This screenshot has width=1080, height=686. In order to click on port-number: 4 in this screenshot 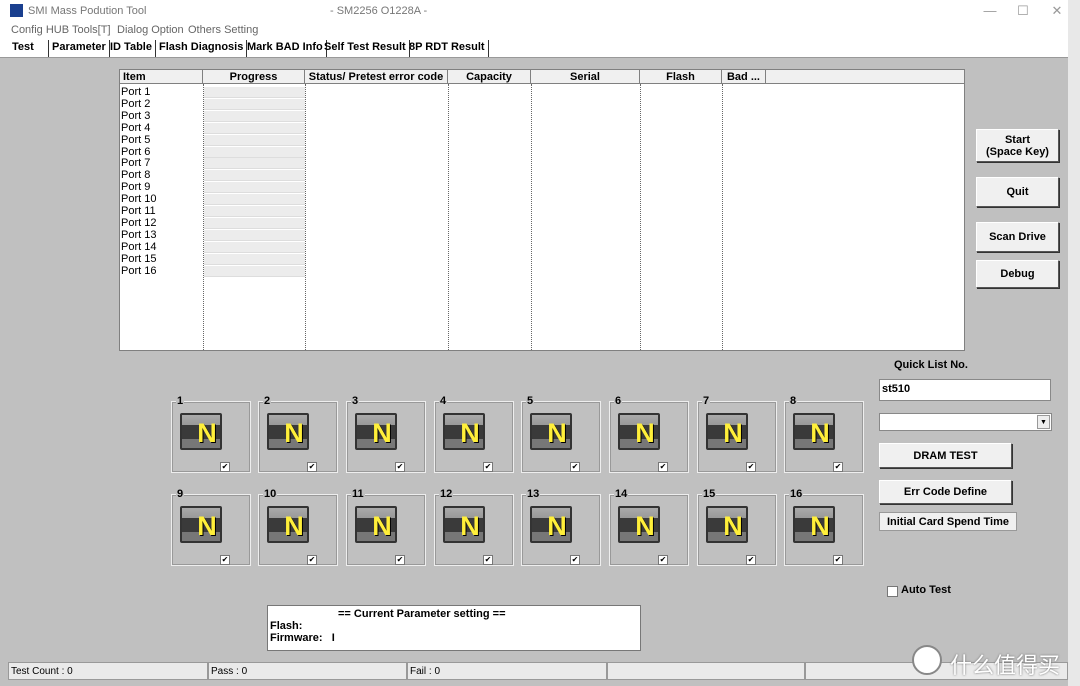, I will do `click(443, 401)`.